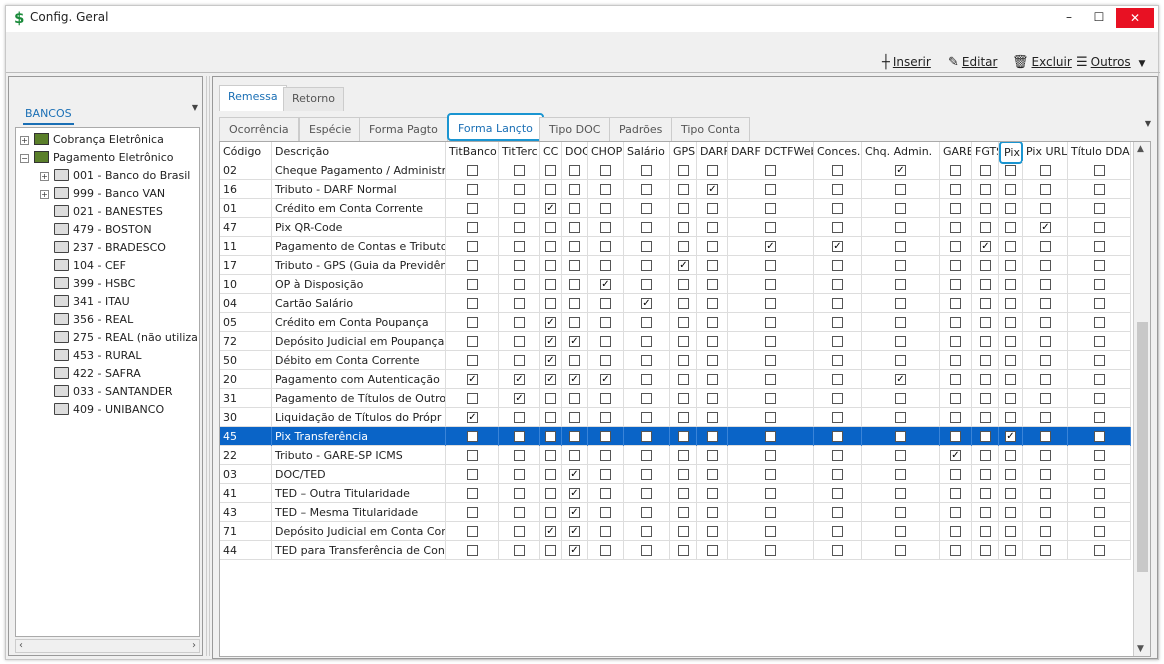 Image resolution: width=1164 pixels, height=664 pixels. Describe the element at coordinates (122, 176) in the screenshot. I see `tree-node: 001 - Banco do Brasil` at that location.